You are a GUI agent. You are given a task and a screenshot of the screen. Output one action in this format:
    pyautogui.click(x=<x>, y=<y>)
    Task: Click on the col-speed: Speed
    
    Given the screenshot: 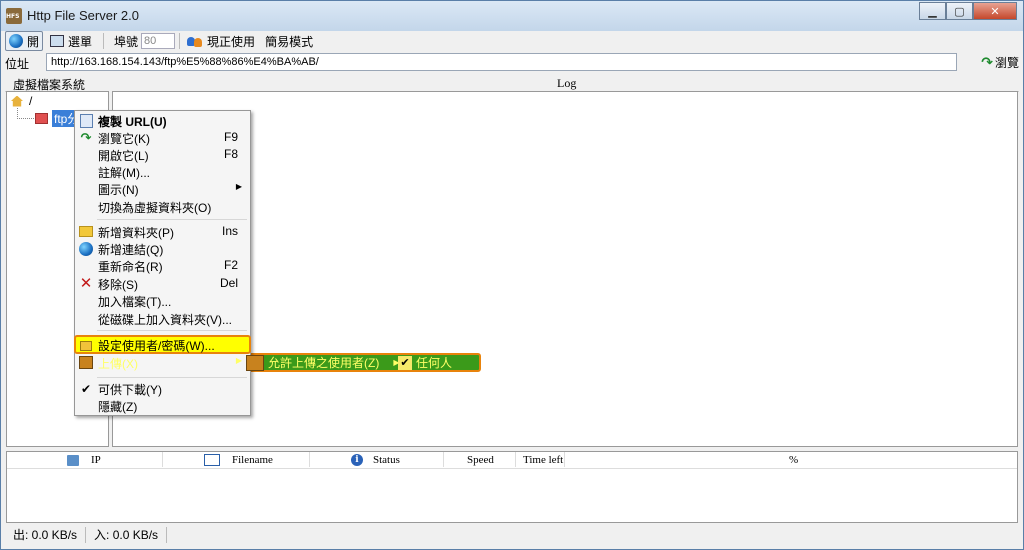 What is the action you would take?
    pyautogui.click(x=480, y=460)
    